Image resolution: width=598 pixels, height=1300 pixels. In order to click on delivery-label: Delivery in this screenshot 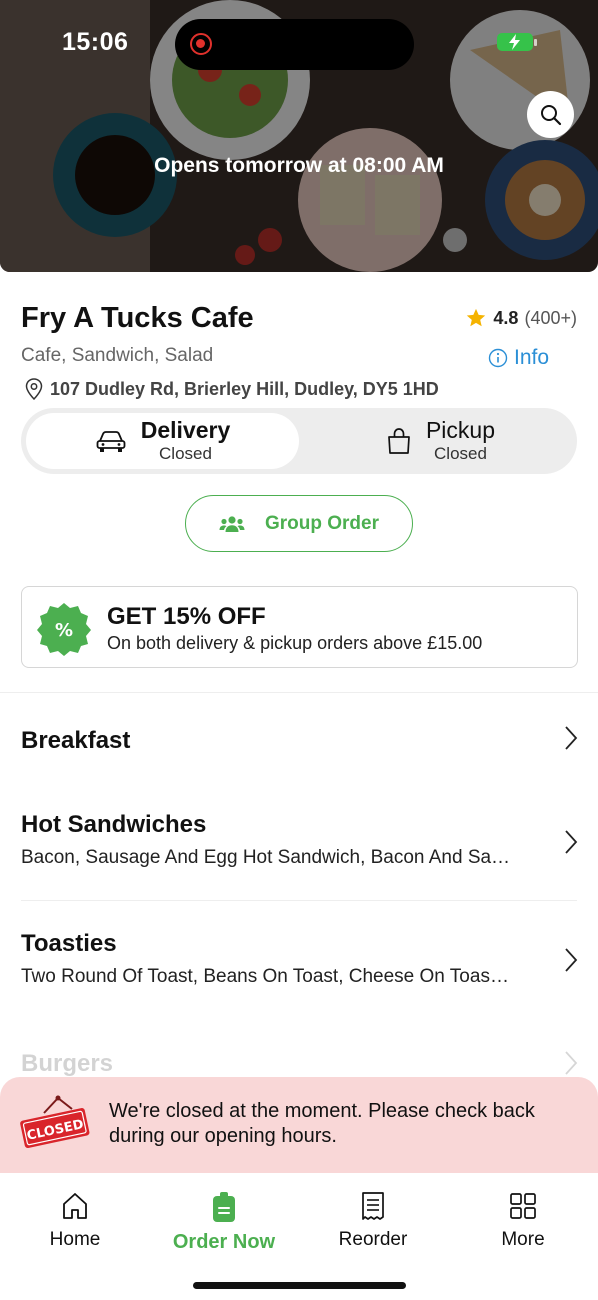, I will do `click(185, 430)`.